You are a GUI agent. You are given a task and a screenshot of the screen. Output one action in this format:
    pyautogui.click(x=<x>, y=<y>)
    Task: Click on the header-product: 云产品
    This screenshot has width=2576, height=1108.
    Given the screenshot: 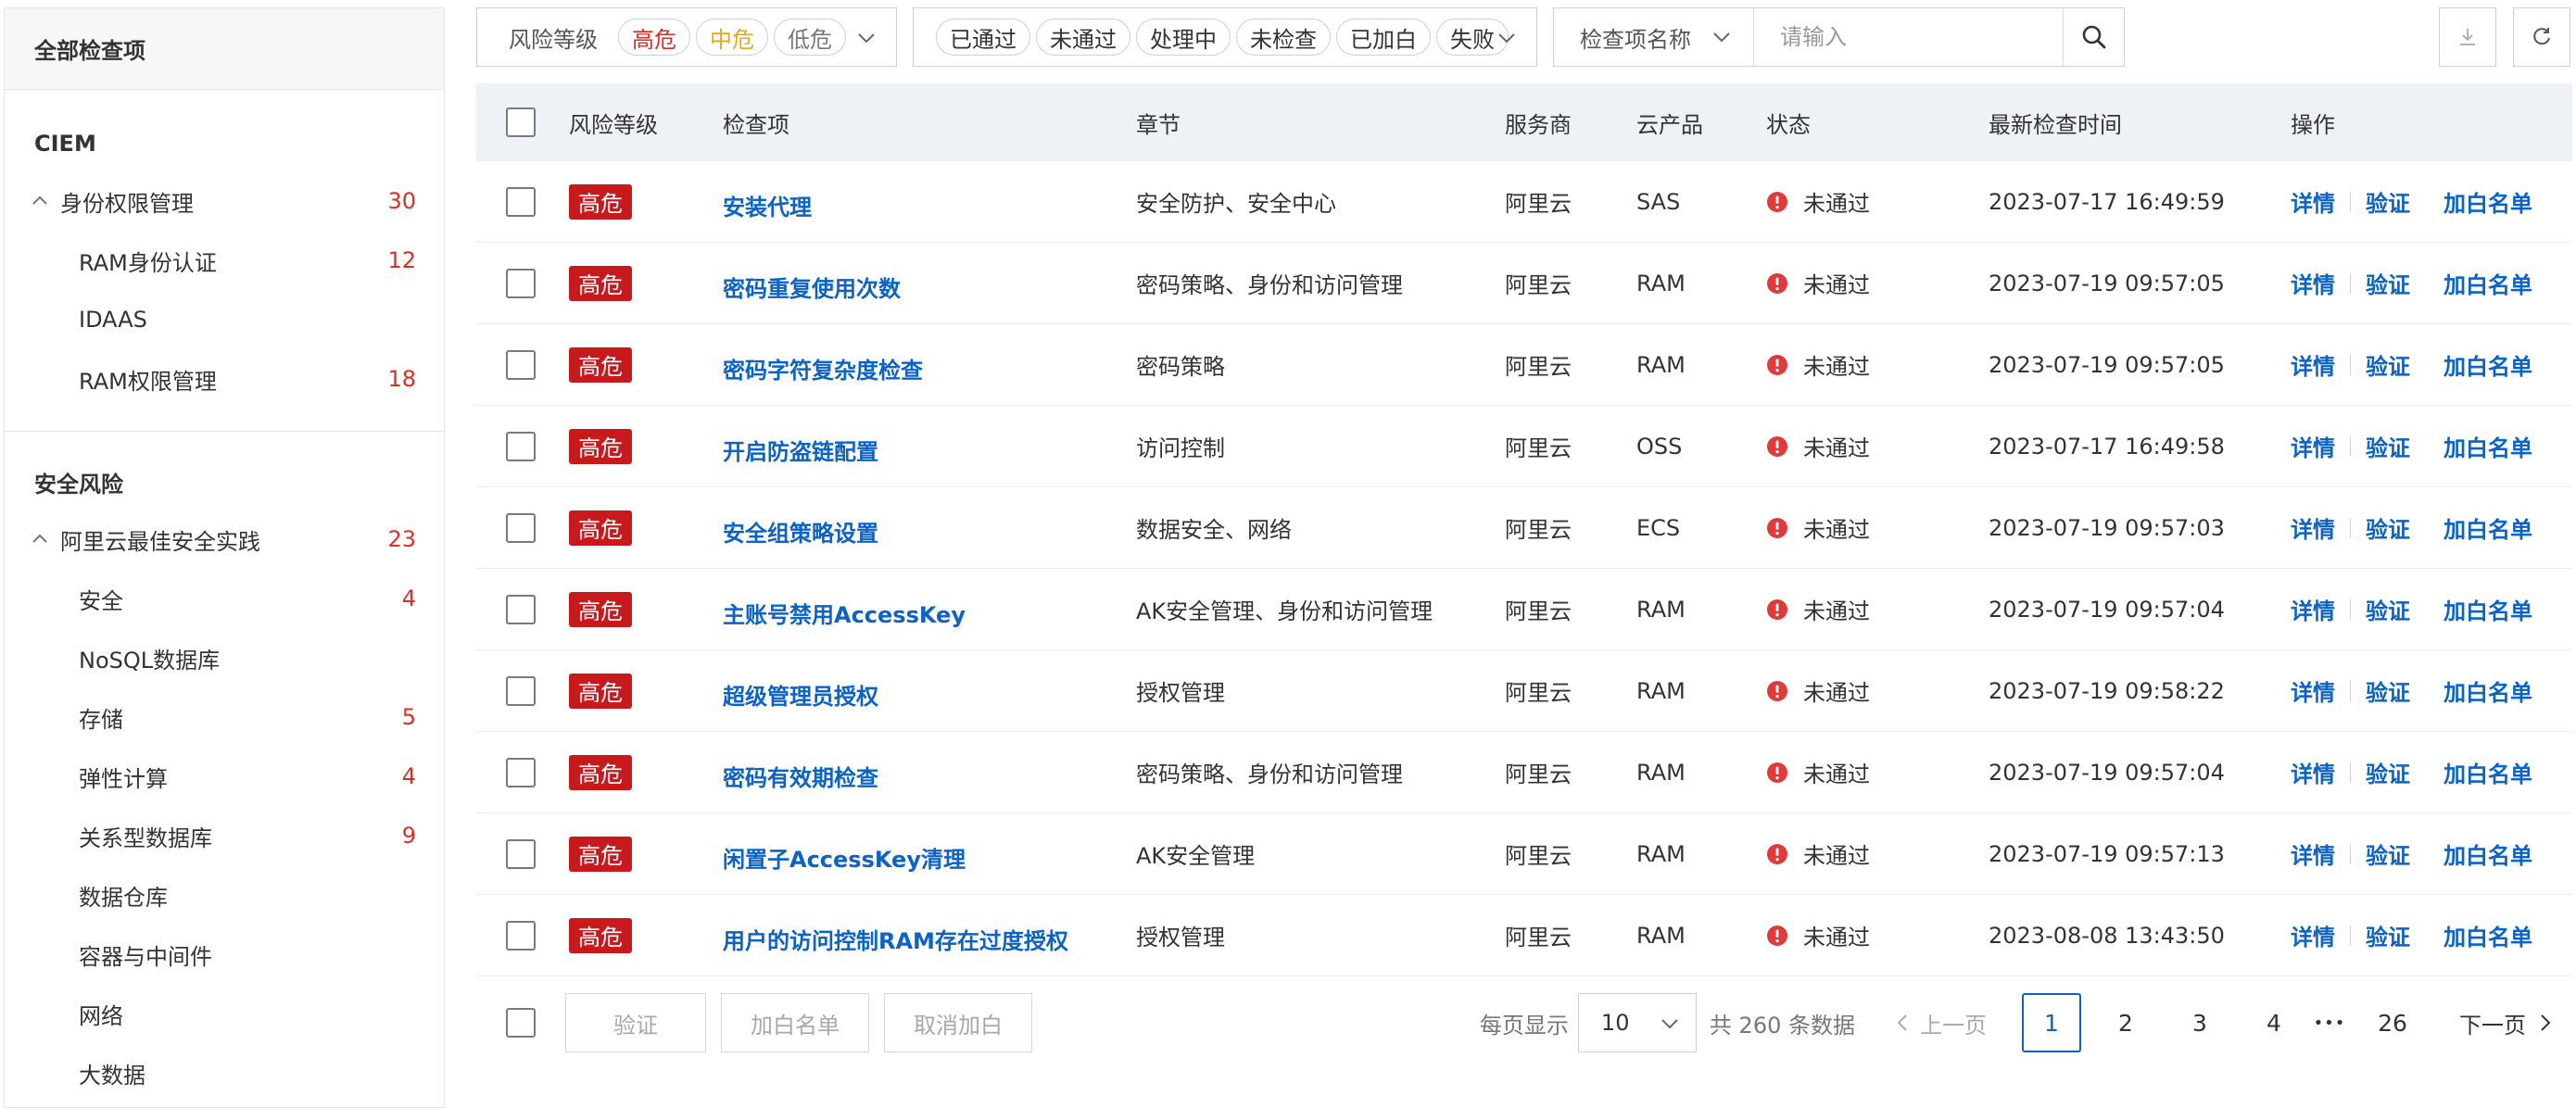 What is the action you would take?
    pyautogui.click(x=1669, y=125)
    